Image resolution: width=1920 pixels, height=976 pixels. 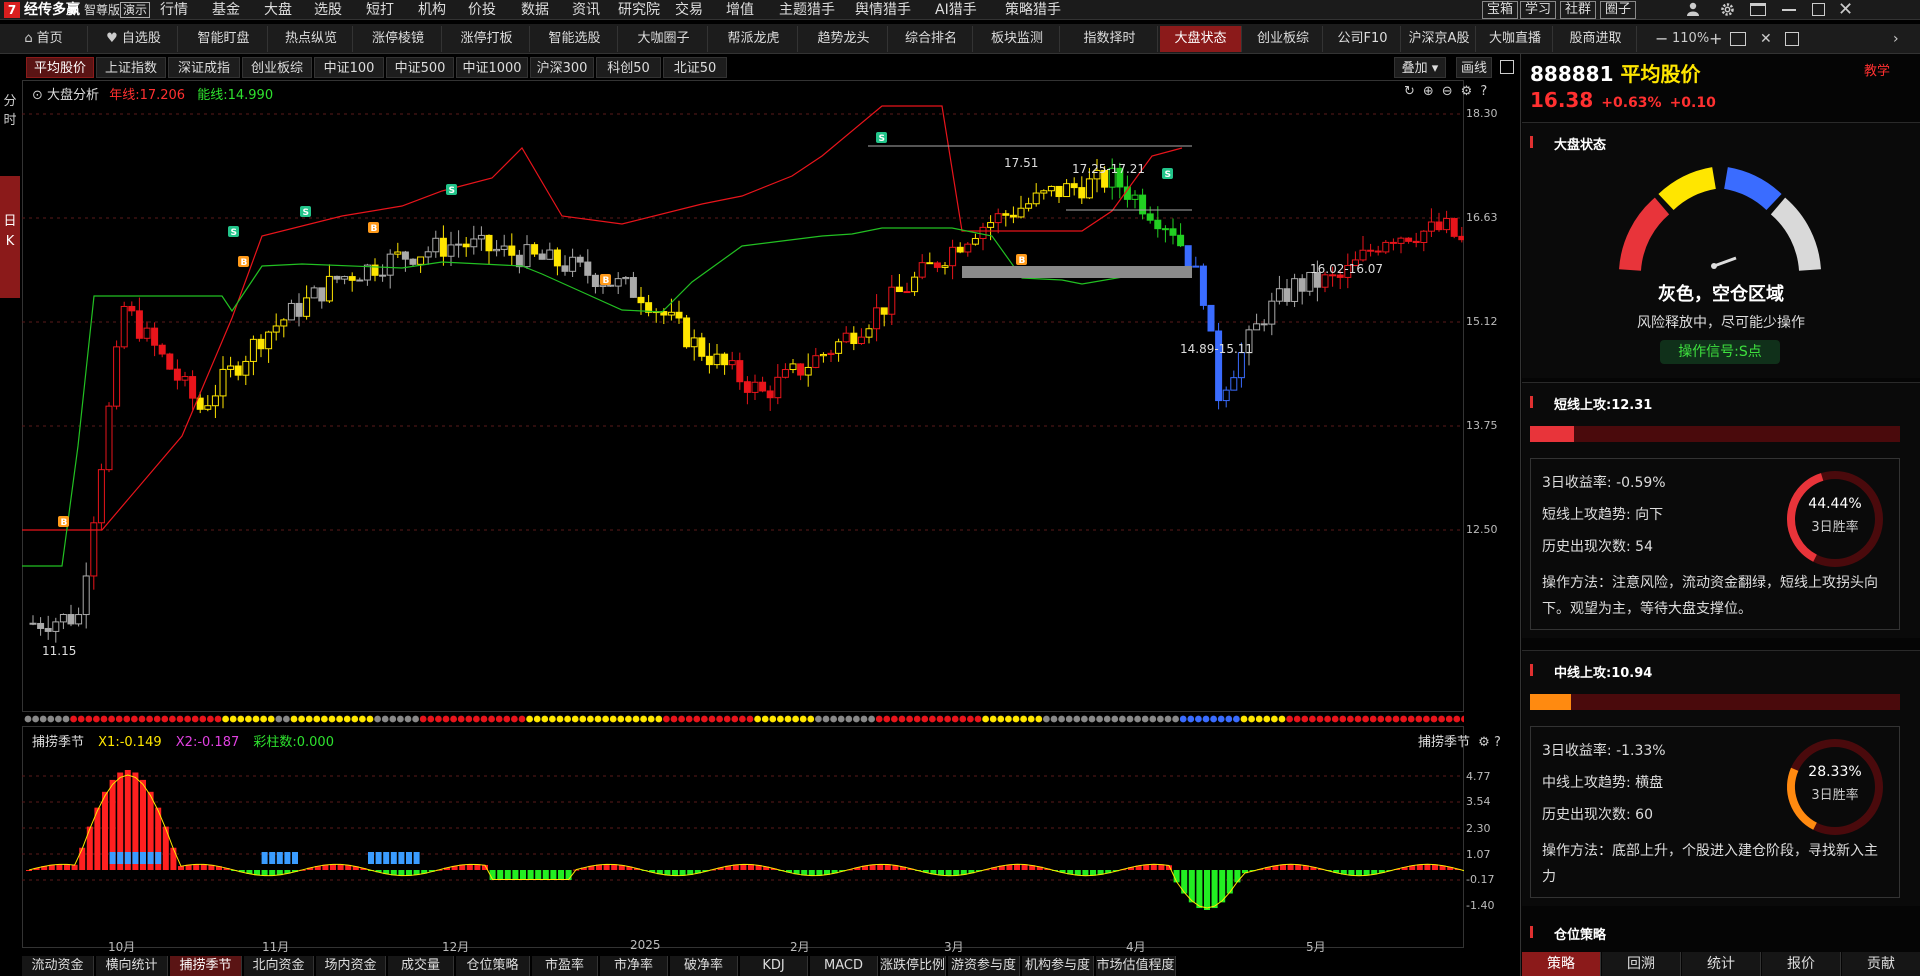 I want to click on menu-box-button: 圈子, so click(x=1618, y=10).